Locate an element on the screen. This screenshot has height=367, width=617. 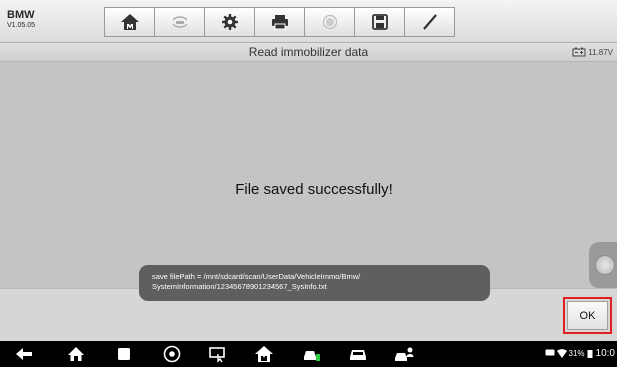
screen-cast-icon is located at coordinates (217, 355).